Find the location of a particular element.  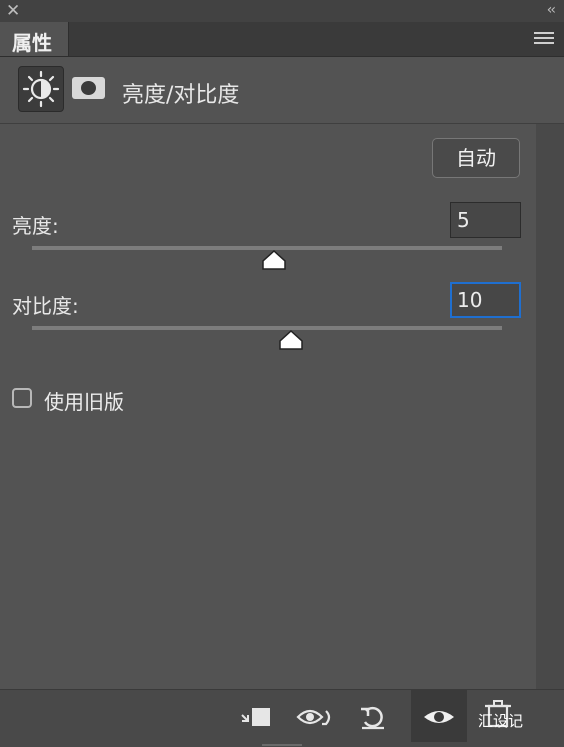

brightness-label: 亮度: is located at coordinates (35, 226).